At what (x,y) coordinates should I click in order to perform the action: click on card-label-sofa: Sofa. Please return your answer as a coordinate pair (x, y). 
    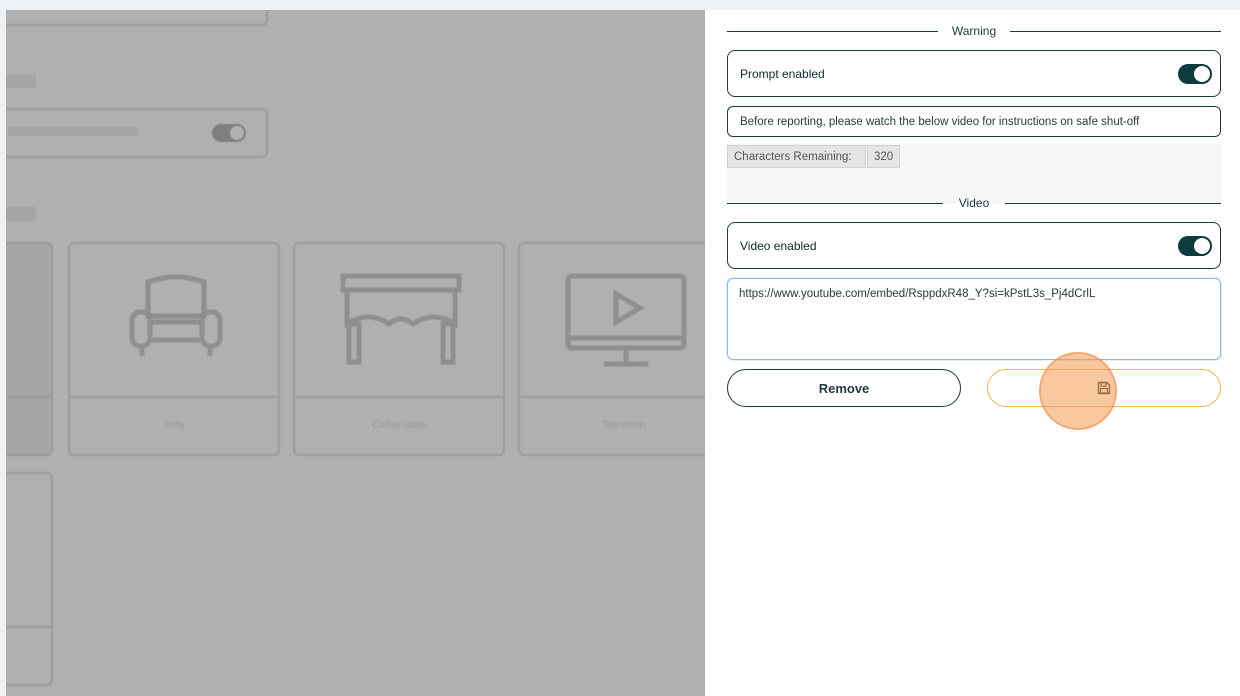
    Looking at the image, I should click on (174, 425).